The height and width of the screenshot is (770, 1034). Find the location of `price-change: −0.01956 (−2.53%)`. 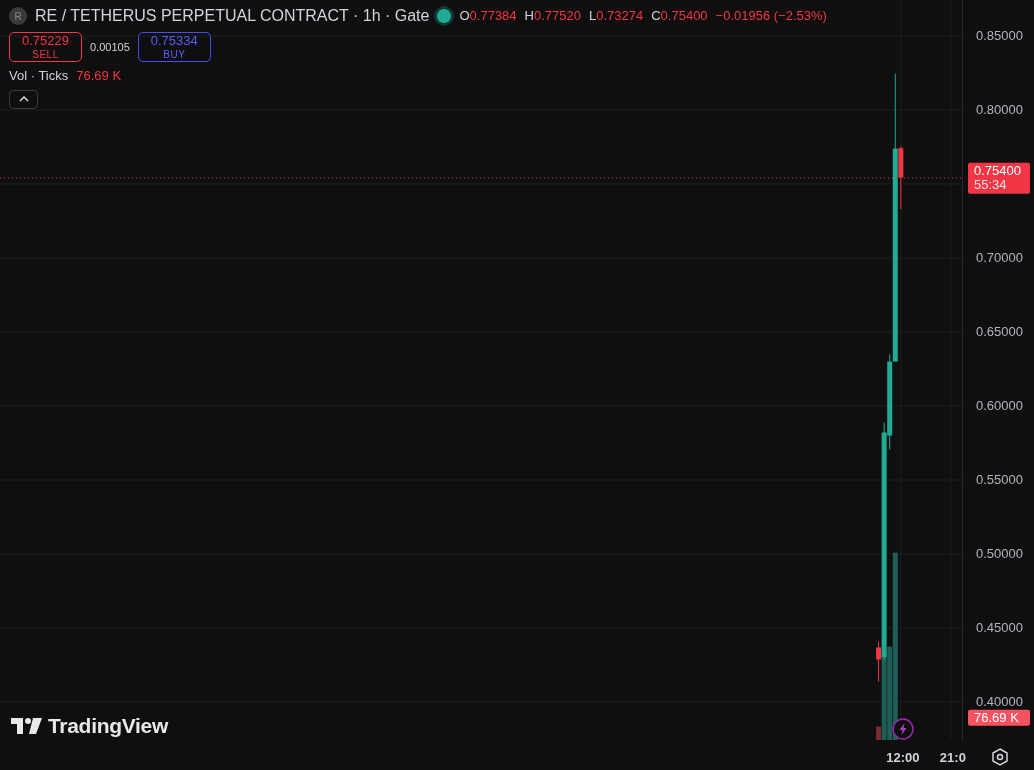

price-change: −0.01956 (−2.53%) is located at coordinates (771, 16).